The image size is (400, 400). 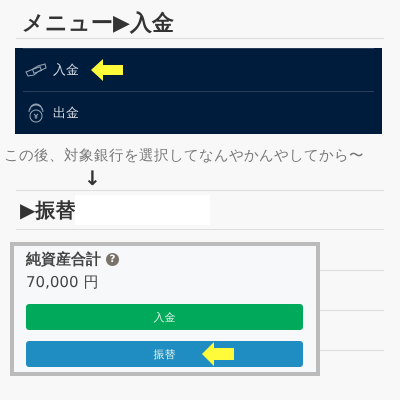 What do you see at coordinates (66, 70) in the screenshot?
I see `menu-item: 入金` at bounding box center [66, 70].